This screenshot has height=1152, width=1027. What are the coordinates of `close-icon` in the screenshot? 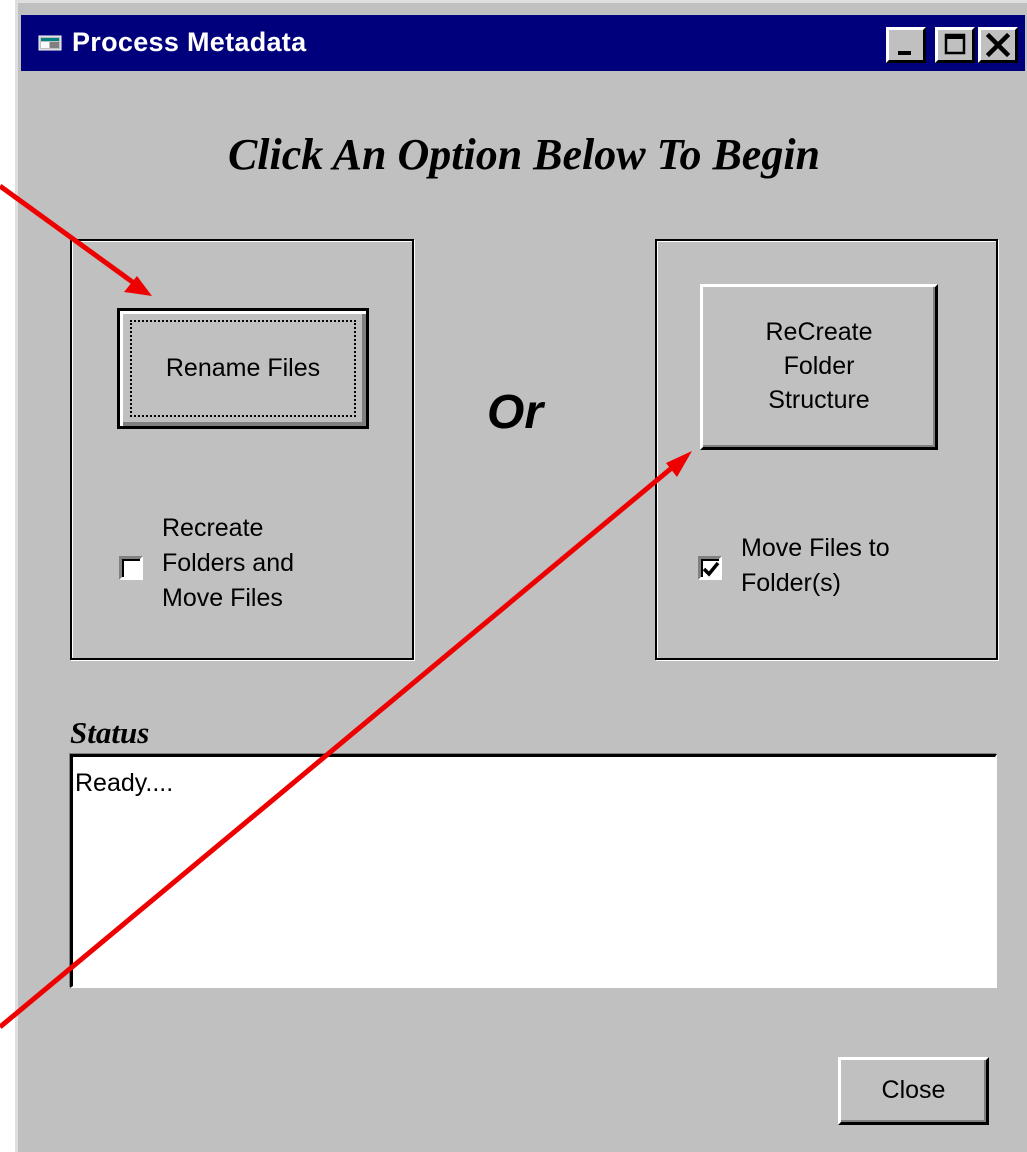 It's located at (998, 45).